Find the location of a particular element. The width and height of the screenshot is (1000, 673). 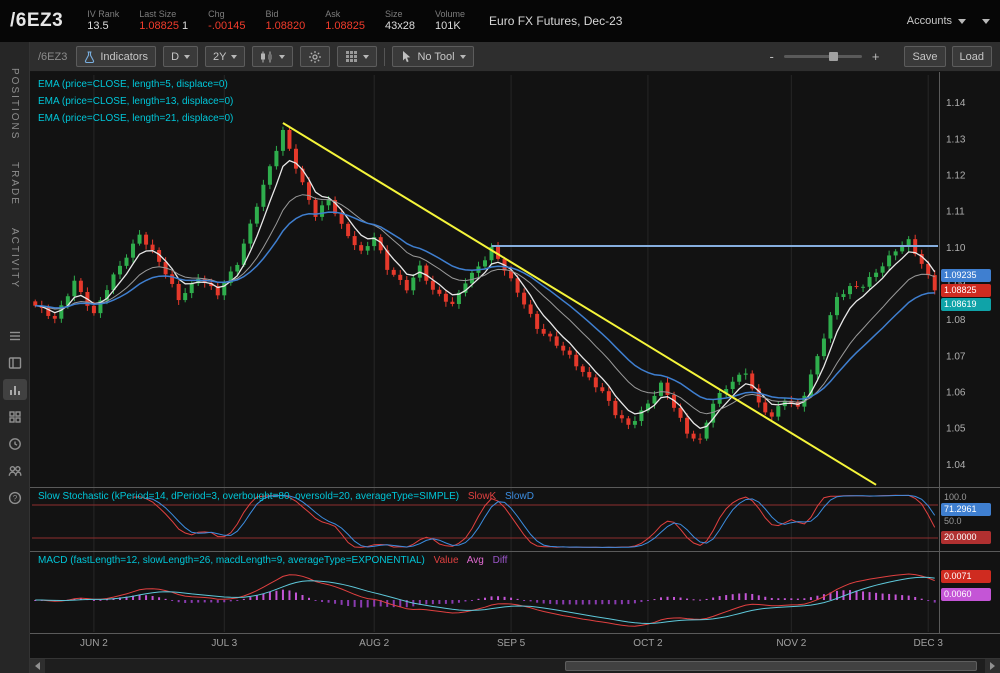

ask-field: Ask 1.08825 is located at coordinates (345, 21).